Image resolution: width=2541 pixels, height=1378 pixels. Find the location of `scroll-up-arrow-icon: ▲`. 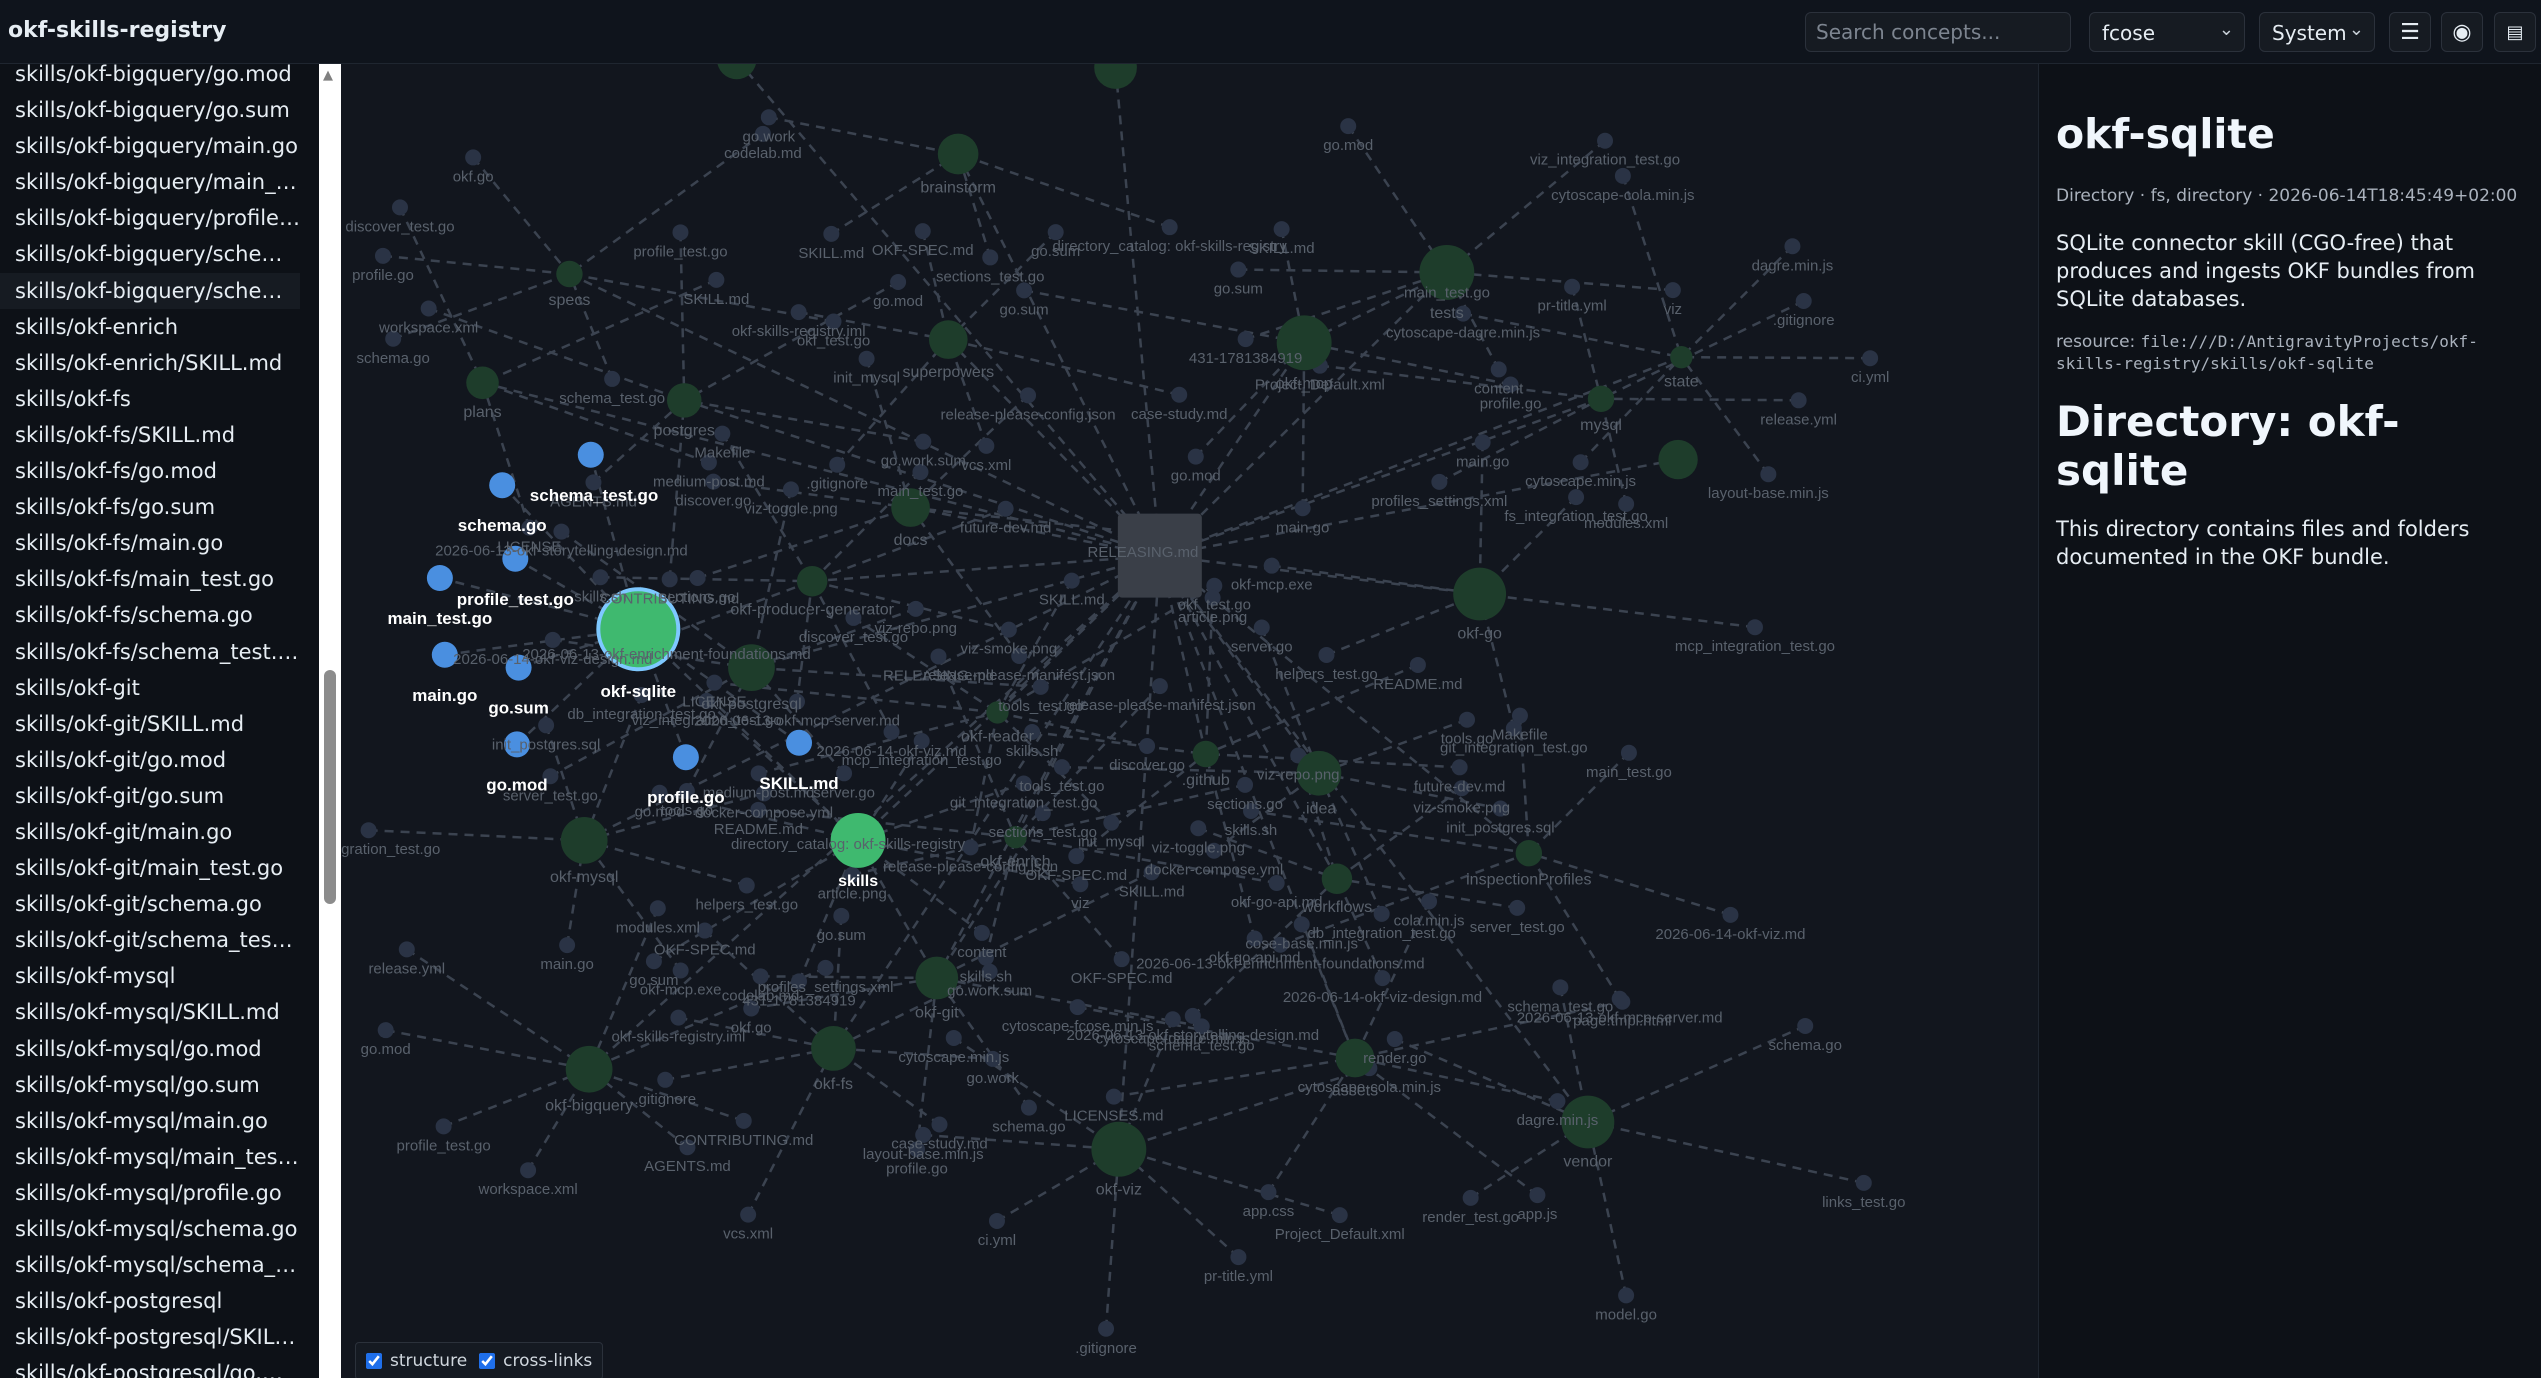

scroll-up-arrow-icon: ▲ is located at coordinates (328, 75).